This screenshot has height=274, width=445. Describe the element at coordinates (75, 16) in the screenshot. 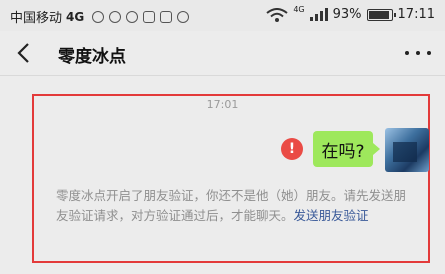

I see `network-type: 4G` at that location.